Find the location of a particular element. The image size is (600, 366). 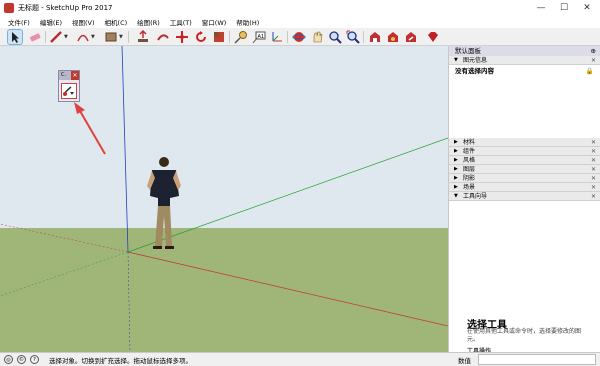

measurements-input is located at coordinates (537, 359).